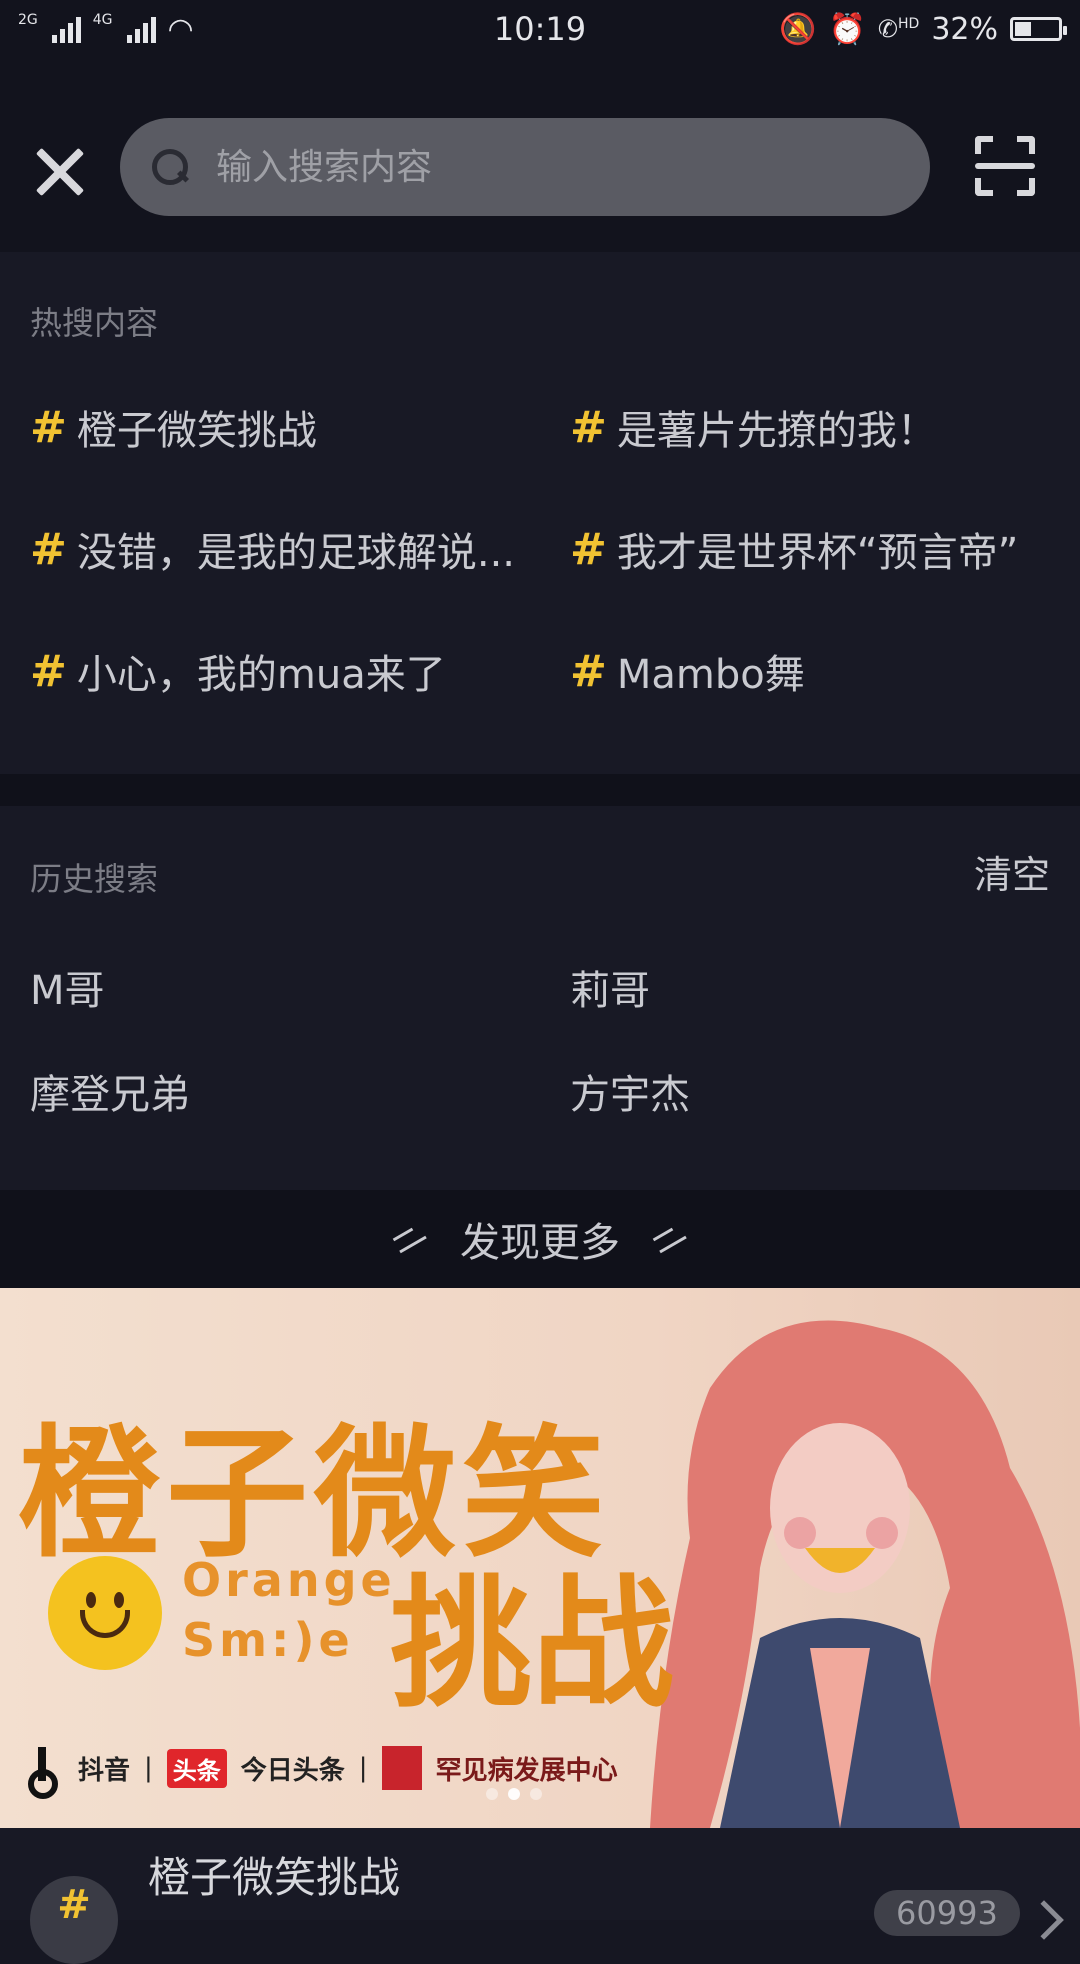  Describe the element at coordinates (610, 987) in the screenshot. I see `history-item: 莉哥` at that location.